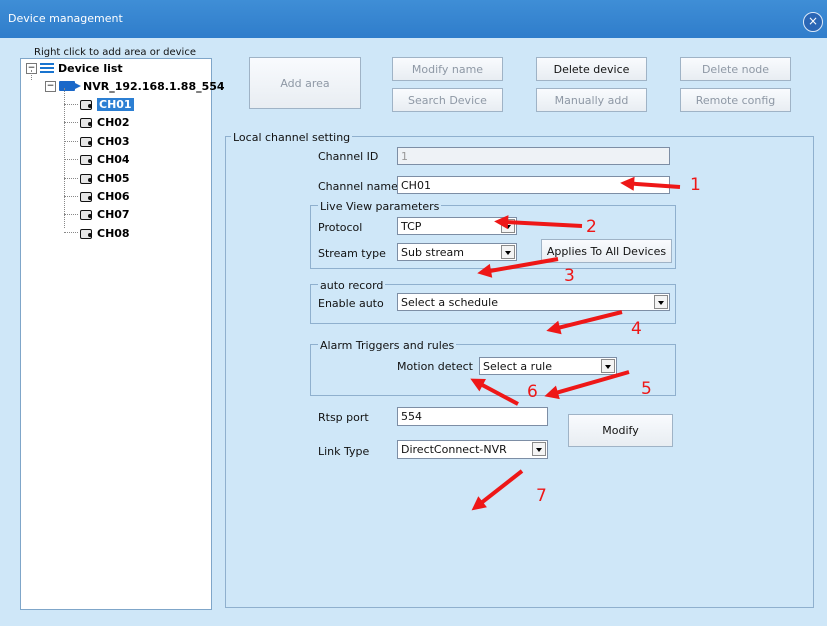 The height and width of the screenshot is (626, 827). What do you see at coordinates (305, 83) in the screenshot?
I see `add-area-button: Add area` at bounding box center [305, 83].